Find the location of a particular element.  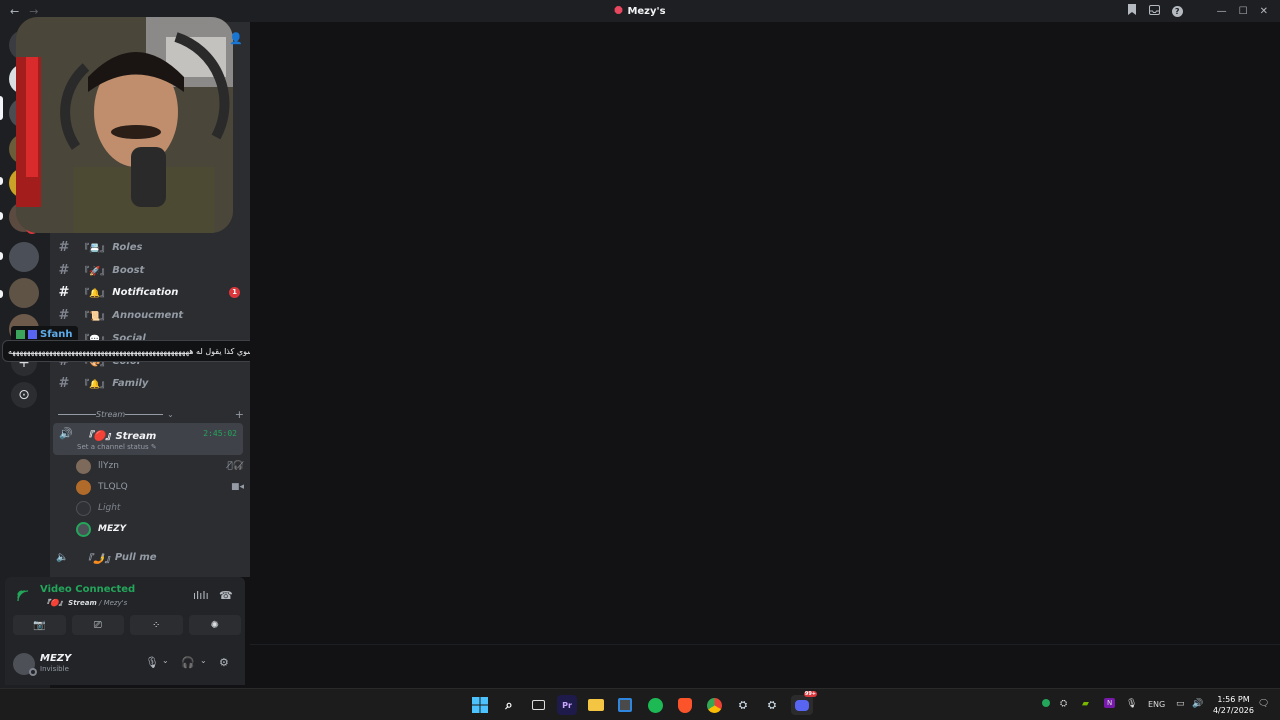

channel-family: # 『🔔』 Family is located at coordinates (149, 383).